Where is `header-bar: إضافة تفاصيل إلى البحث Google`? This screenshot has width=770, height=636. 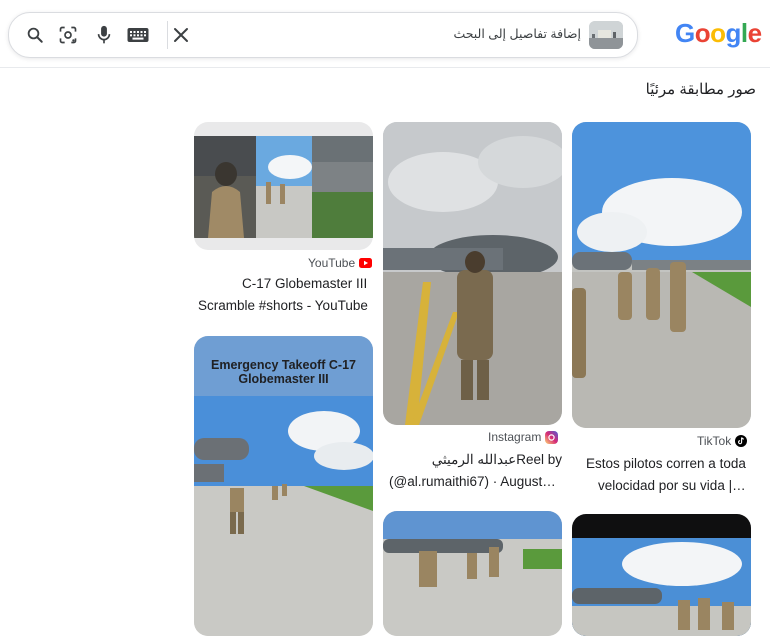 header-bar: إضافة تفاصيل إلى البحث Google is located at coordinates (385, 34).